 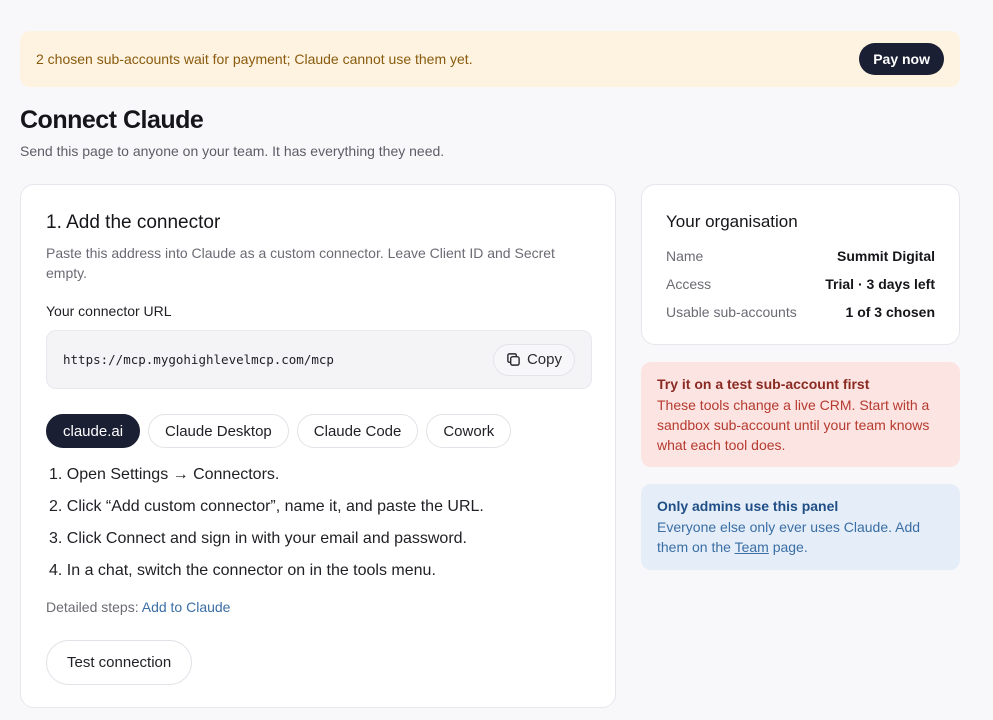 What do you see at coordinates (689, 284) in the screenshot?
I see `org-key: Access` at bounding box center [689, 284].